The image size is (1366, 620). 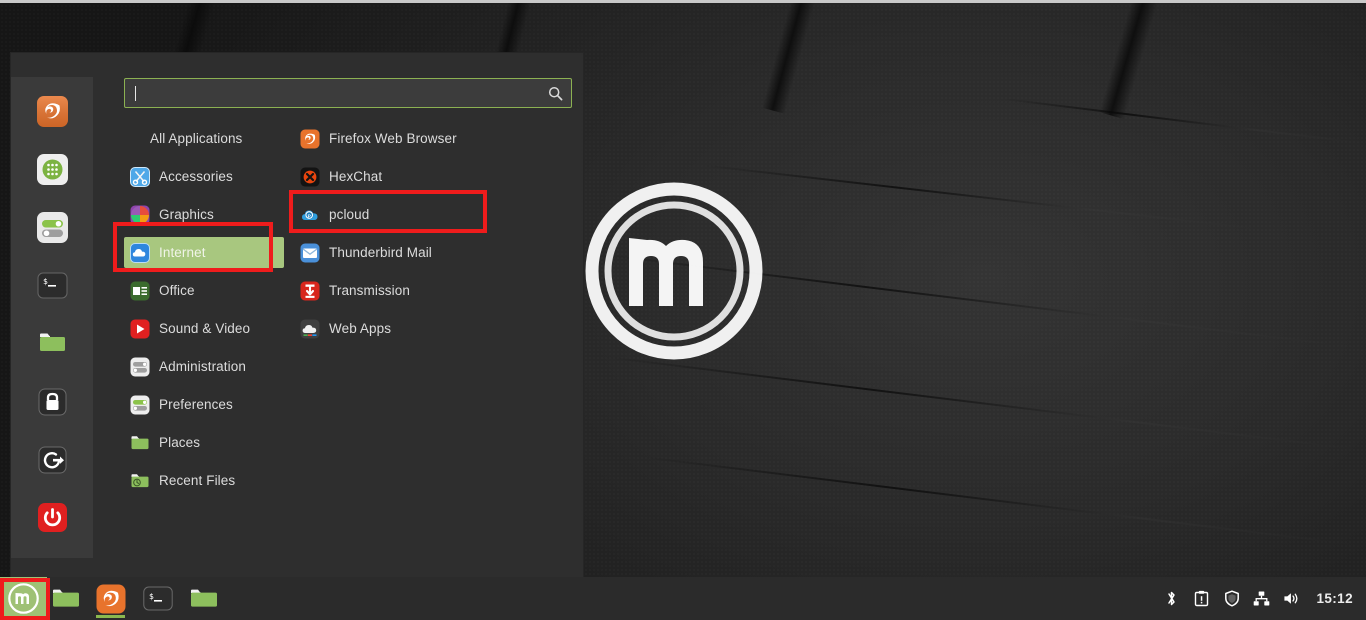 I want to click on search-input, so click(x=348, y=93).